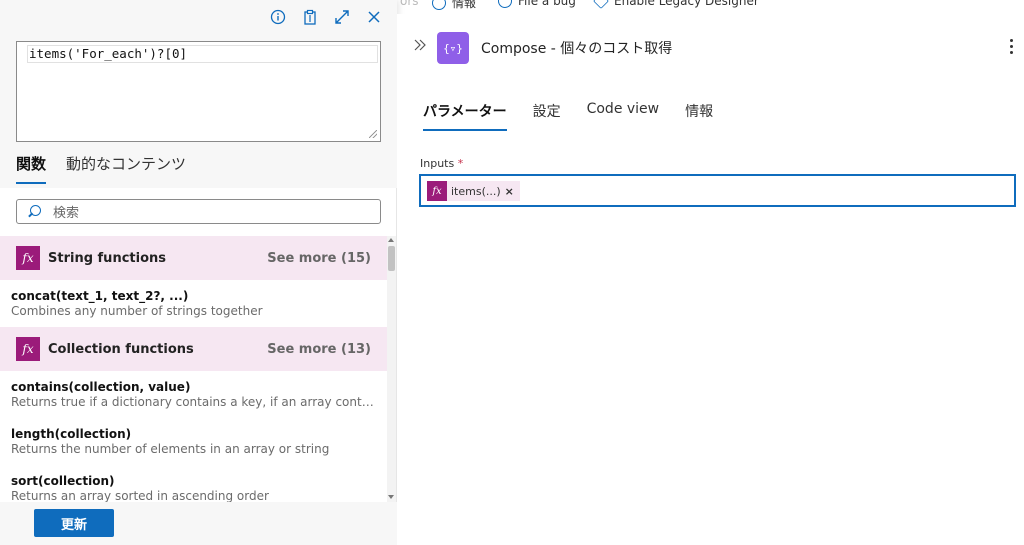 This screenshot has height=545, width=1024. Describe the element at coordinates (568, 116) in the screenshot. I see `action-tabs: パラメーター 設定 Code view 情報` at that location.